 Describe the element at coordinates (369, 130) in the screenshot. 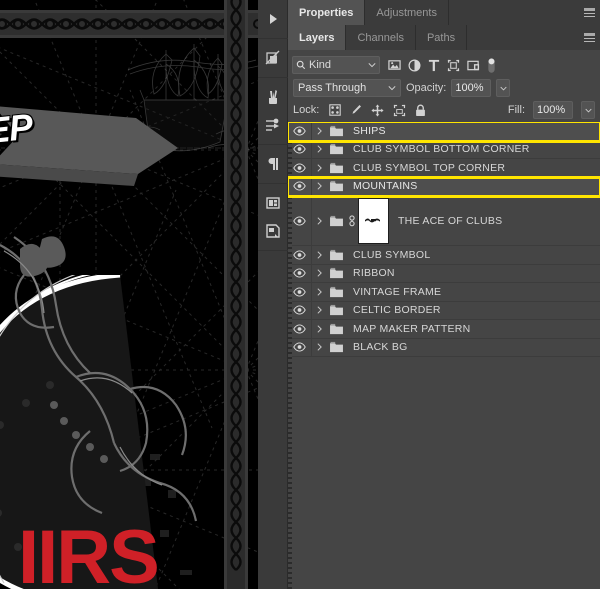

I see `layer-name-label: SHIPS` at that location.